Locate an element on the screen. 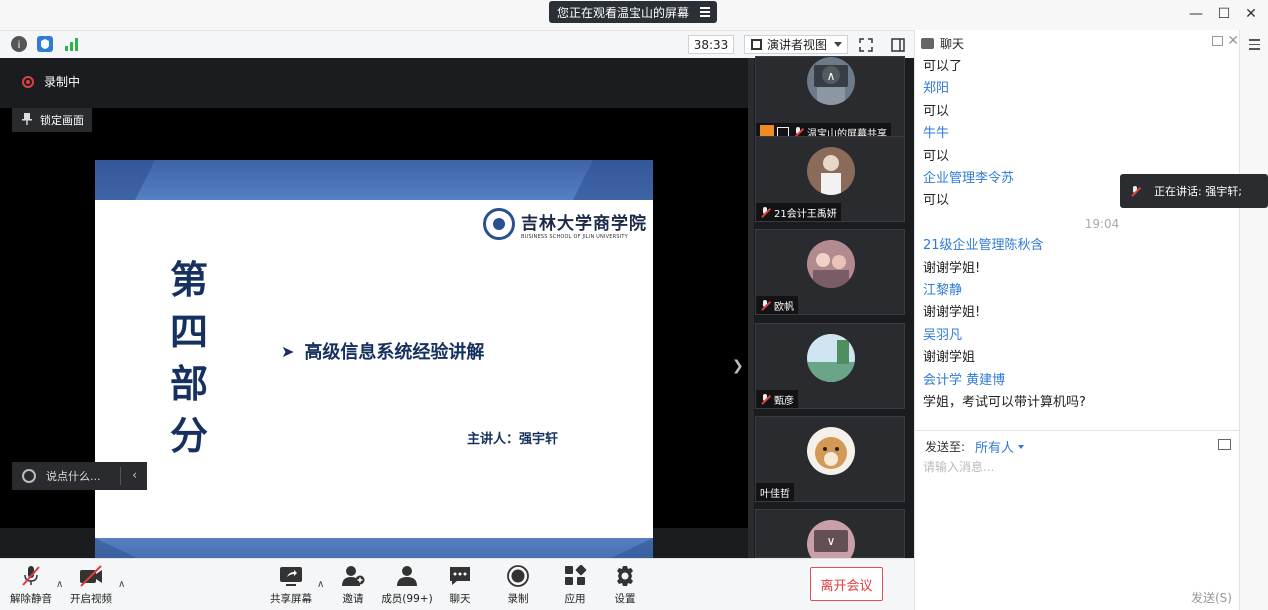 This screenshot has height=610, width=1268. chat-input is located at coordinates (1073, 467).